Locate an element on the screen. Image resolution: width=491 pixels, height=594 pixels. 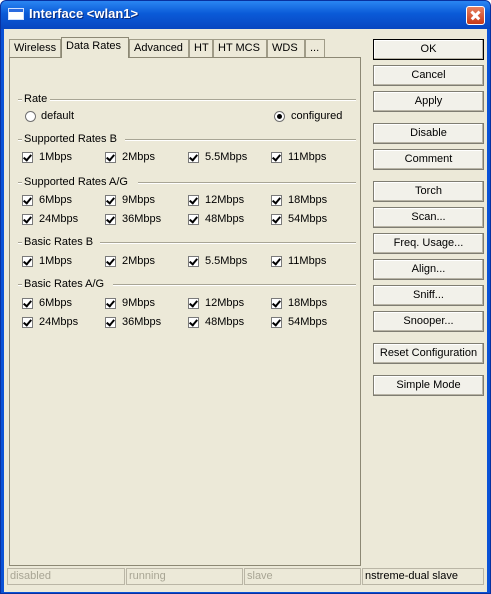
simple-mode-button: Simple Mode is located at coordinates (428, 385).